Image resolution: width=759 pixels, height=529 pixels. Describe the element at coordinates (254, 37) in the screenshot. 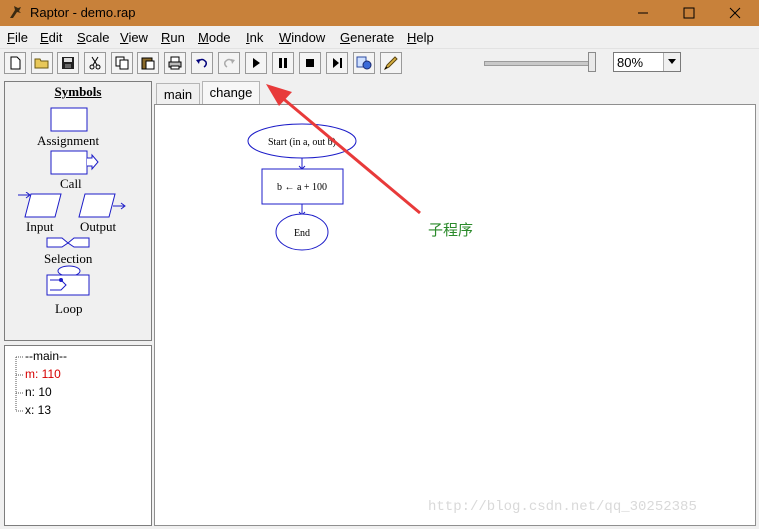

I see `menu-ink: Ink` at that location.